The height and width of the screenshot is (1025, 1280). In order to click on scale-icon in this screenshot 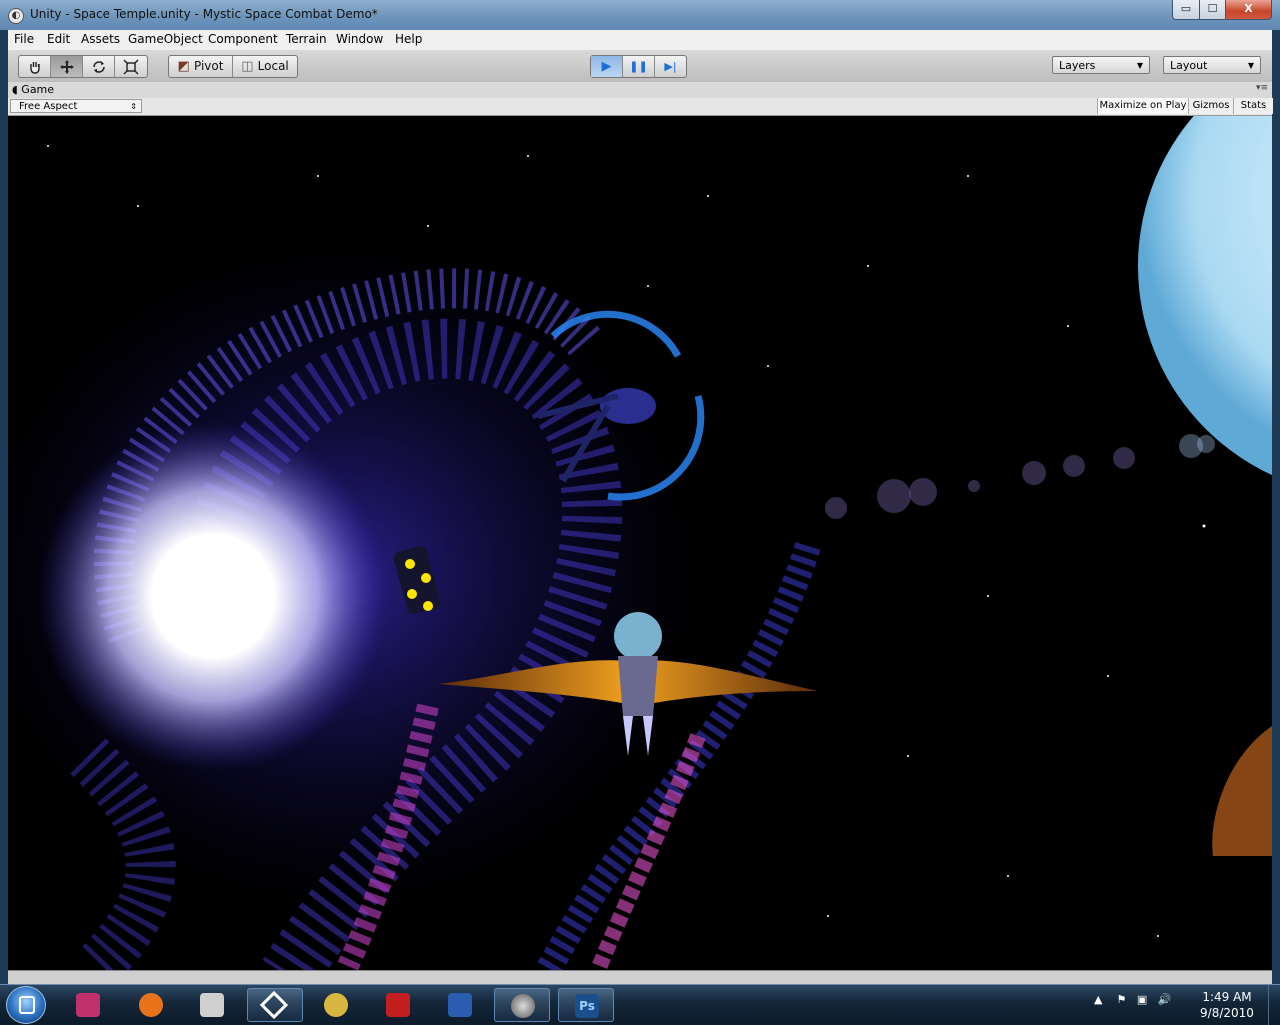, I will do `click(131, 67)`.